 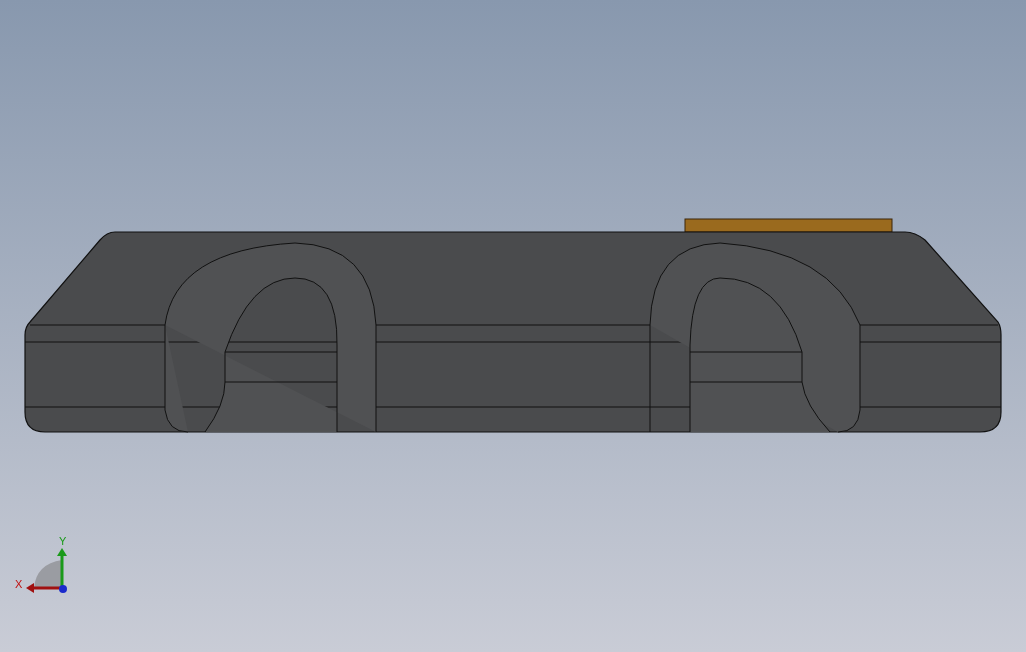 I want to click on axis-triad-drawing, so click(x=46, y=570).